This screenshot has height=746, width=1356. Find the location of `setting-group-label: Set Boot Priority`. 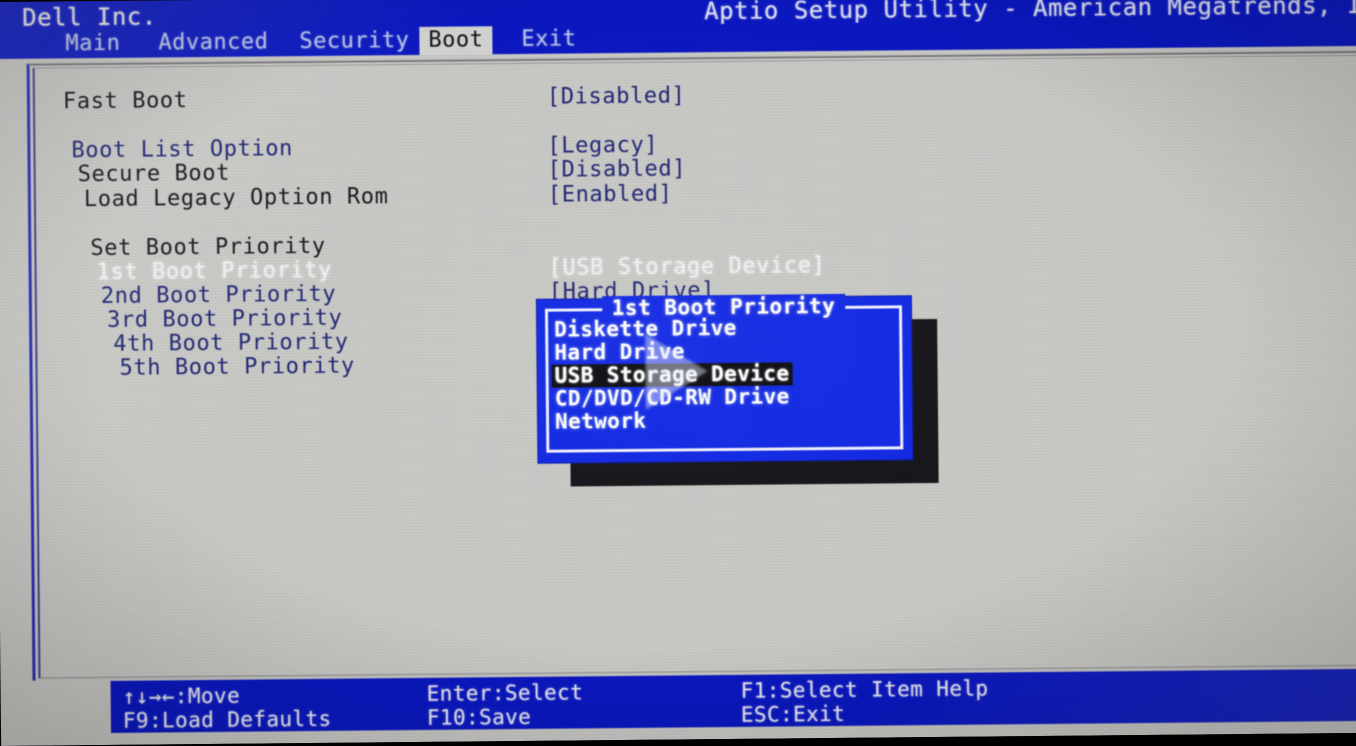

setting-group-label: Set Boot Priority is located at coordinates (208, 247).